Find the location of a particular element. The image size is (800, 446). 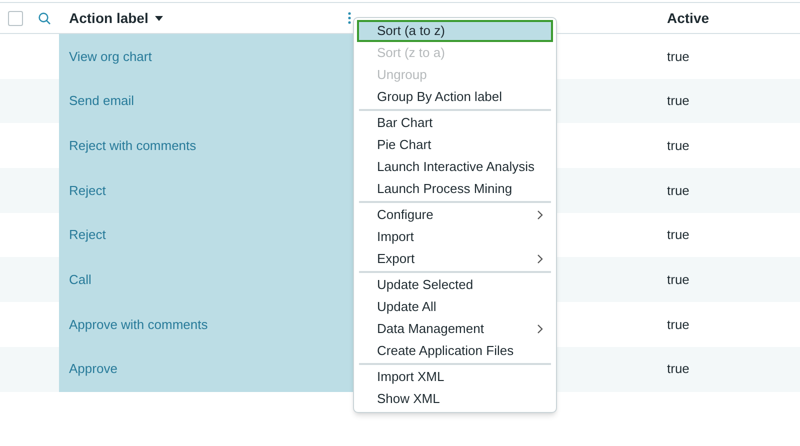

menu-item: Launch Interactive Analysis is located at coordinates (455, 167).